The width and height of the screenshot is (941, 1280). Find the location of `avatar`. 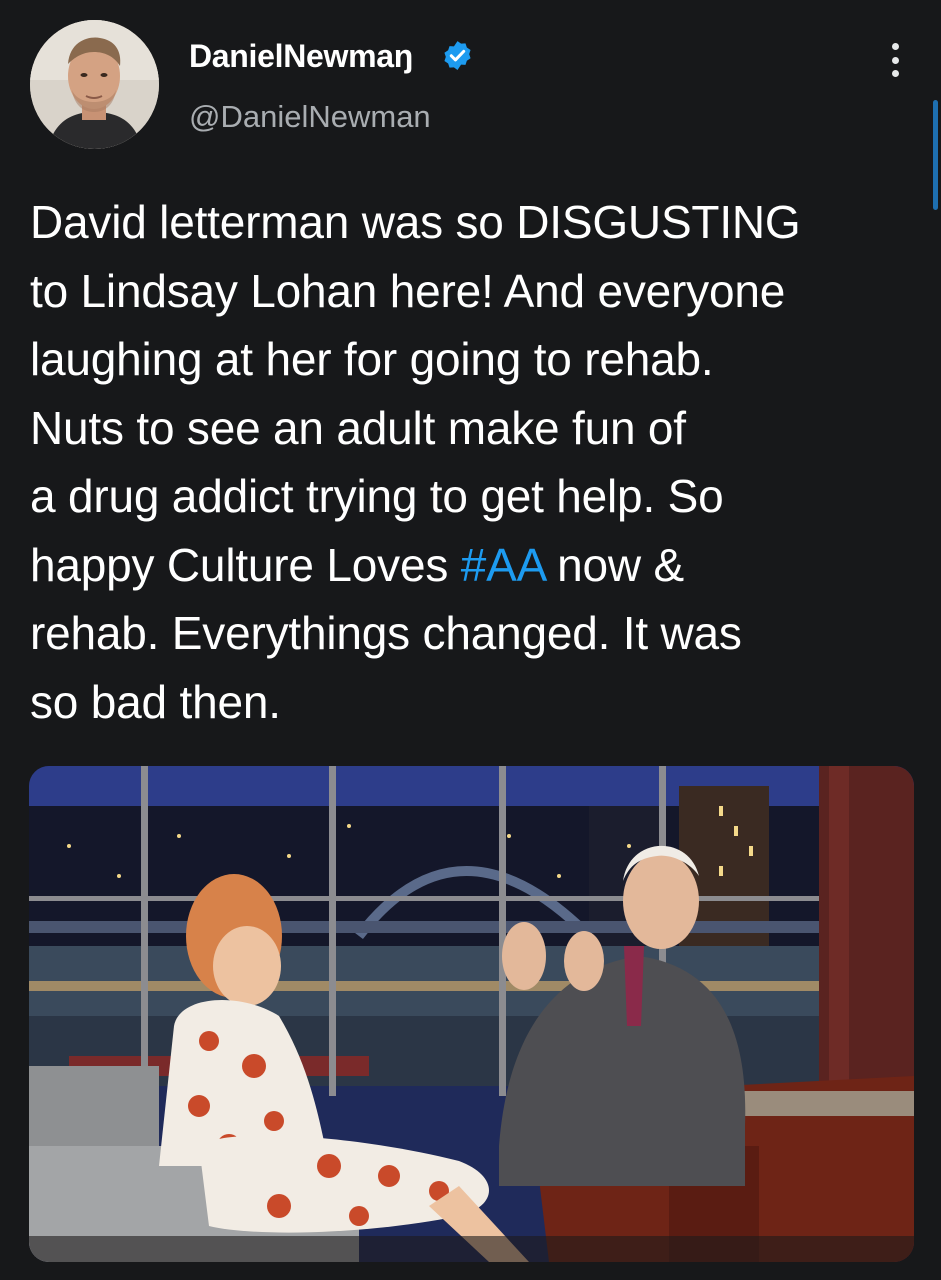

avatar is located at coordinates (94, 84).